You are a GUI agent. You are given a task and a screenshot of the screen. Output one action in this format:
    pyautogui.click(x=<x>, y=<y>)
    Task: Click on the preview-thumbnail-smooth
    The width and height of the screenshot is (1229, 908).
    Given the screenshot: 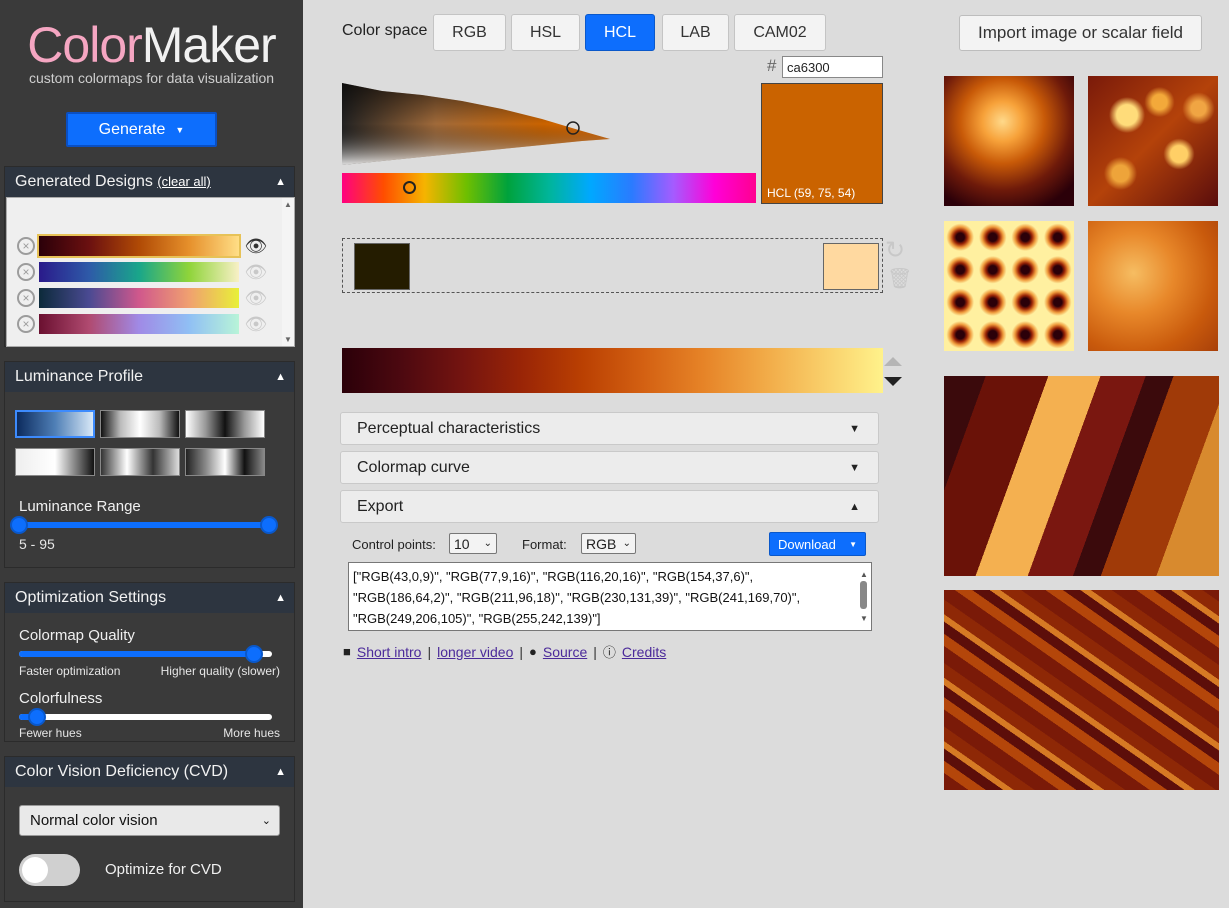 What is the action you would take?
    pyautogui.click(x=1009, y=141)
    